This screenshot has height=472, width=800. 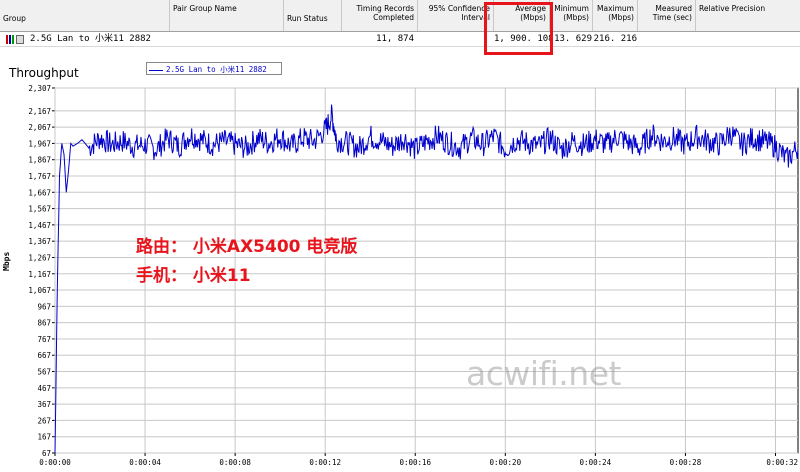 I want to click on y-tick-label: 567, so click(x=44, y=372).